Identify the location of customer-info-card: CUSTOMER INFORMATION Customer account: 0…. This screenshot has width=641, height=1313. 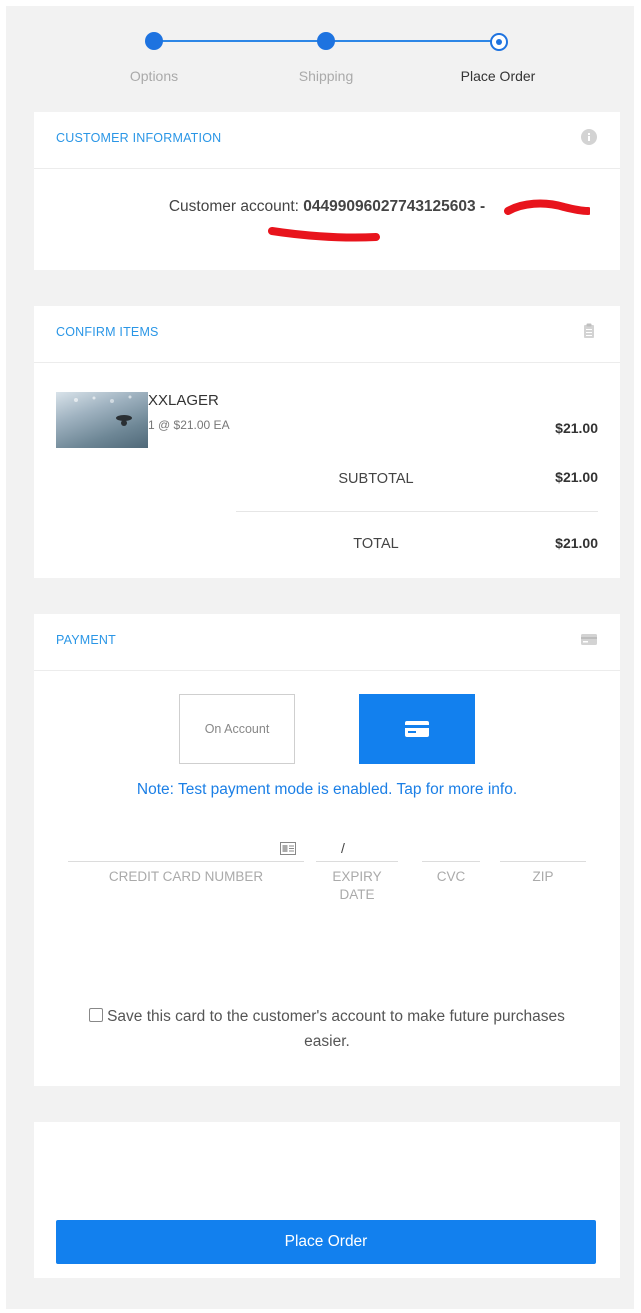
(327, 191).